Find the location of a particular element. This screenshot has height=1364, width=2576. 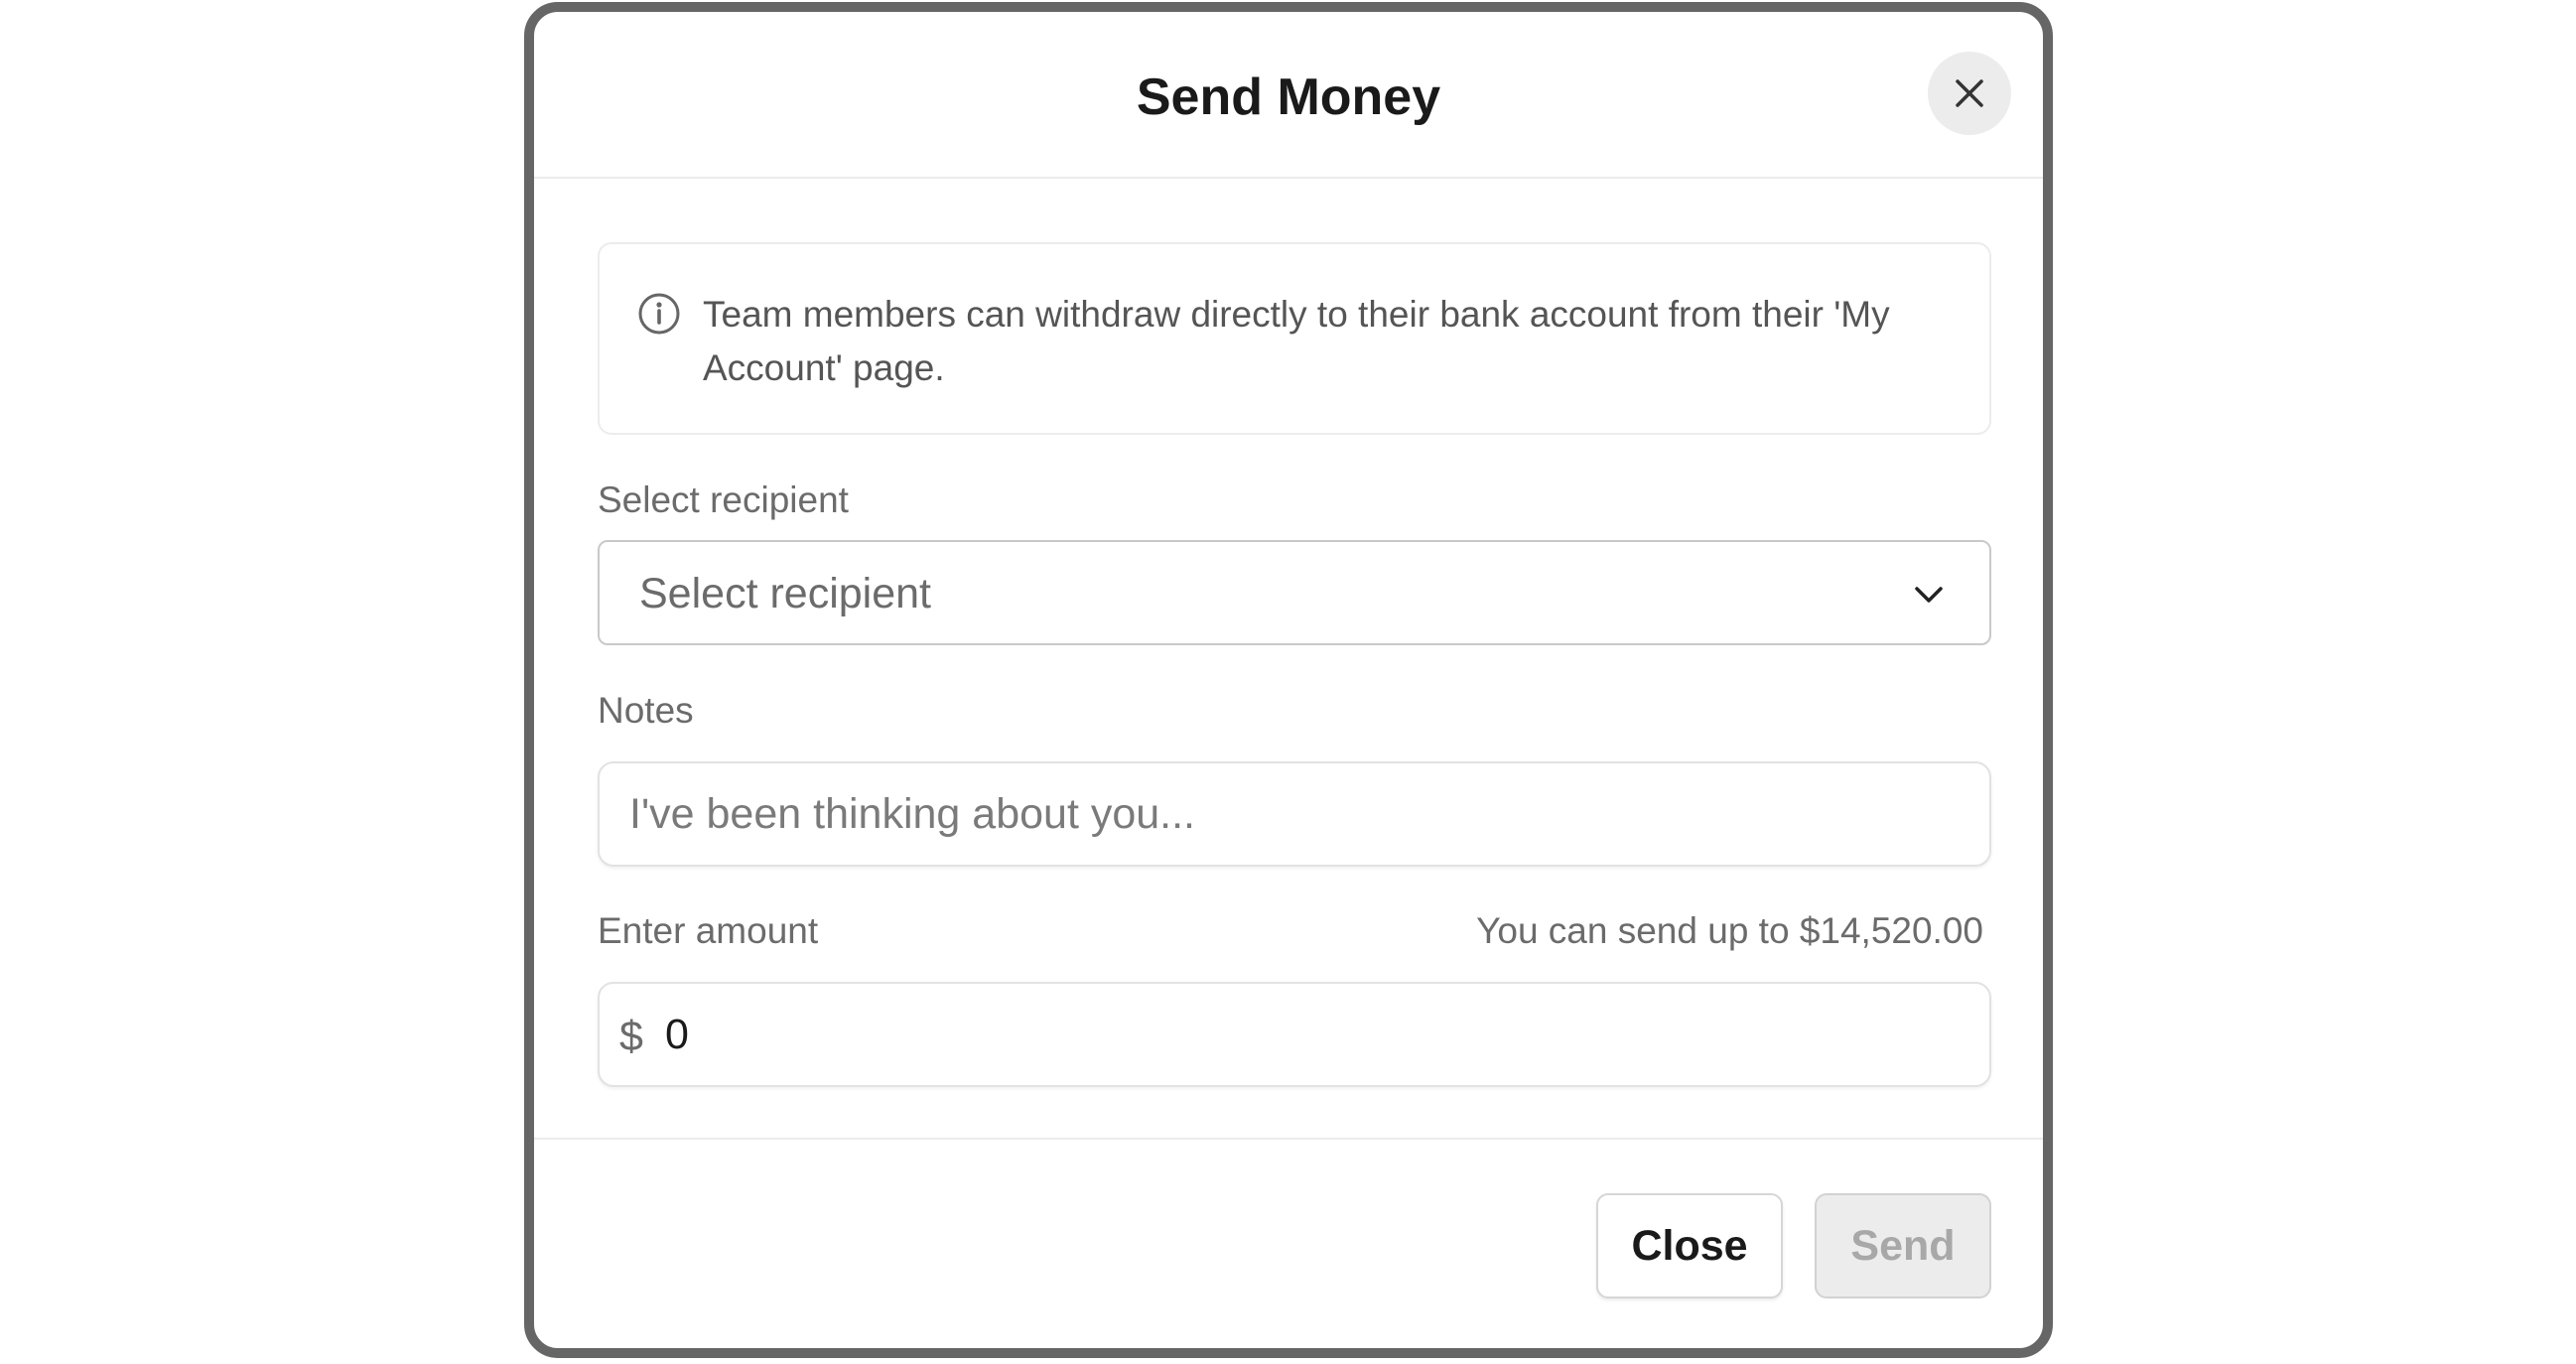

amount-field: $ is located at coordinates (1295, 1034).